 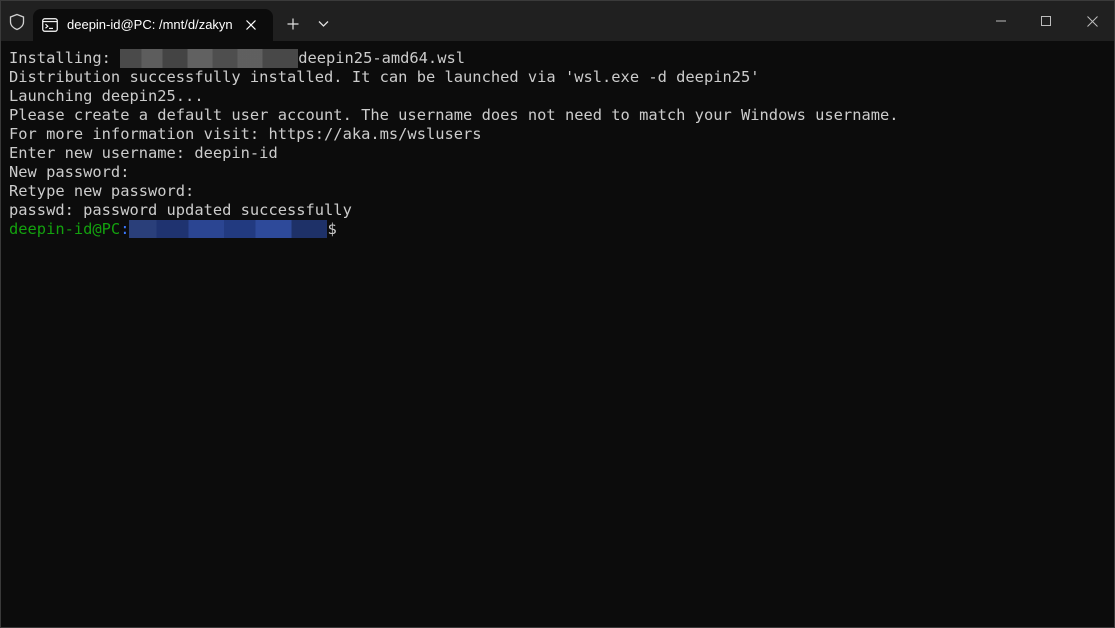 I want to click on terminal-line: Enter new username: deepin-id, so click(x=143, y=153).